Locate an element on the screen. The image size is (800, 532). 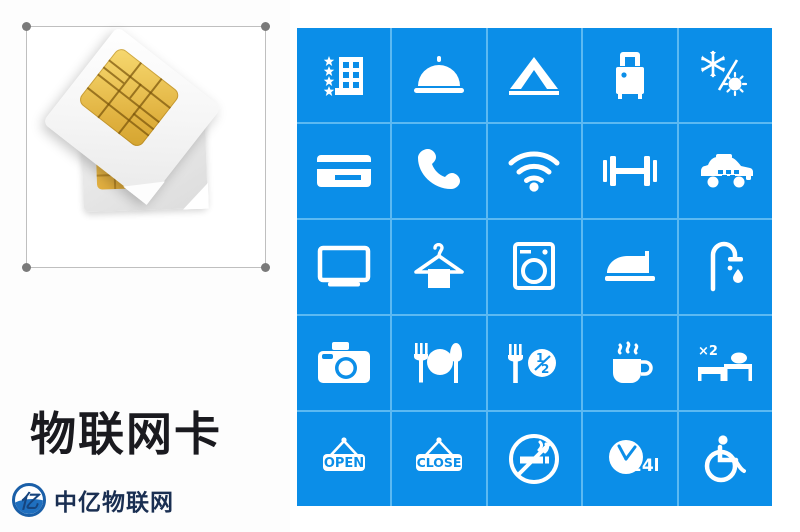
hotel-star-building-icon is located at coordinates (343, 76).